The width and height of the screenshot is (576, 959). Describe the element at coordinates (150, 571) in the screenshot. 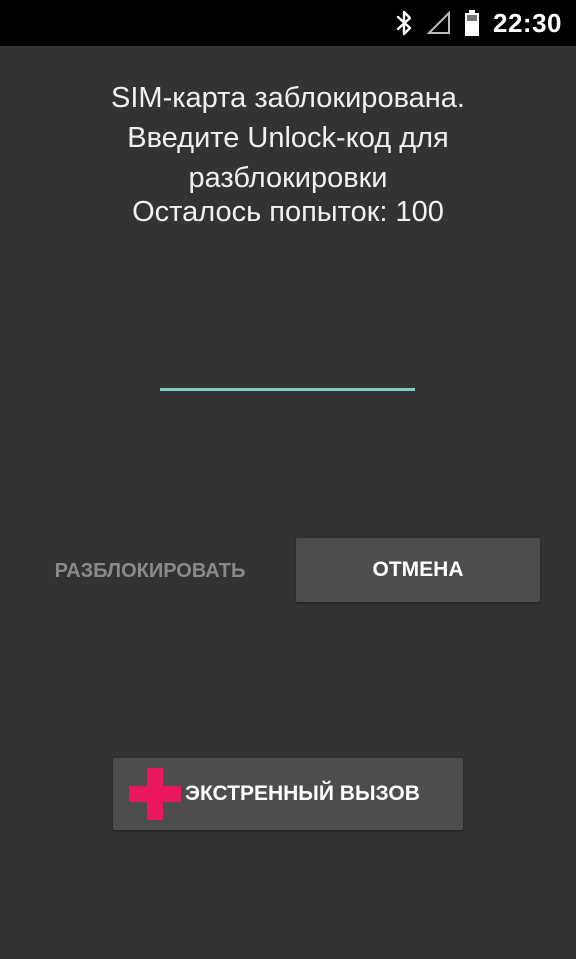

I see `unlock-button: РАЗБЛОКИРОВАТЬ` at that location.